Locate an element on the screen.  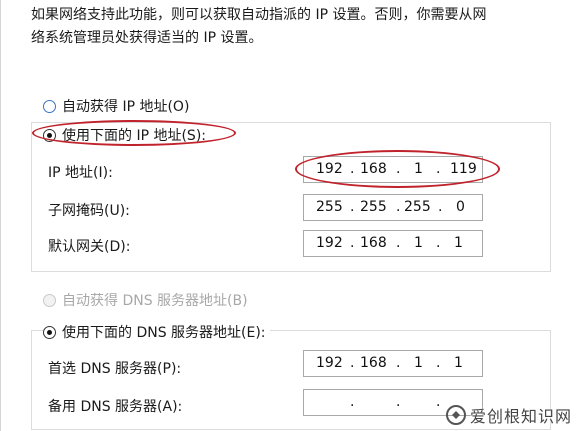
gateway-octet-3: 1 is located at coordinates (418, 243).